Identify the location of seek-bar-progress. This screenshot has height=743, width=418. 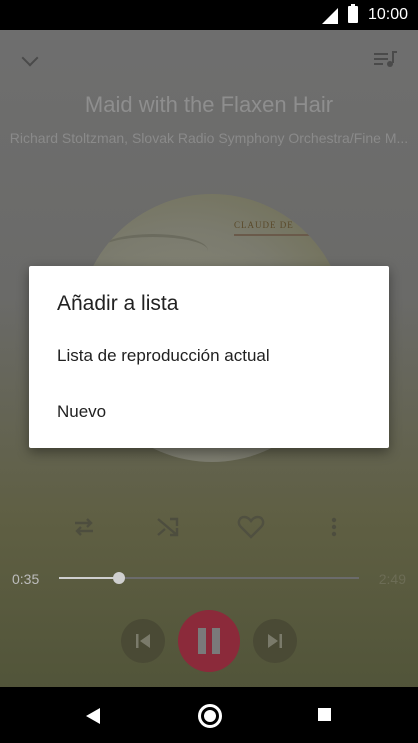
(89, 578).